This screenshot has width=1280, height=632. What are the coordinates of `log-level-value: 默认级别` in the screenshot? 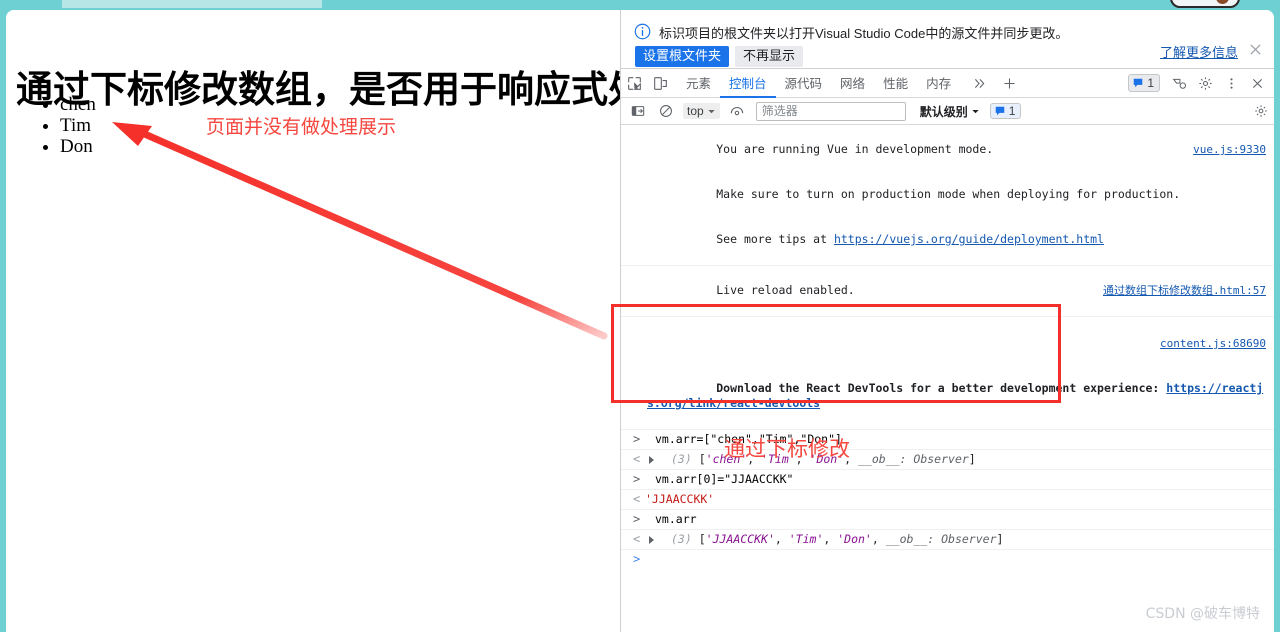 It's located at (943, 111).